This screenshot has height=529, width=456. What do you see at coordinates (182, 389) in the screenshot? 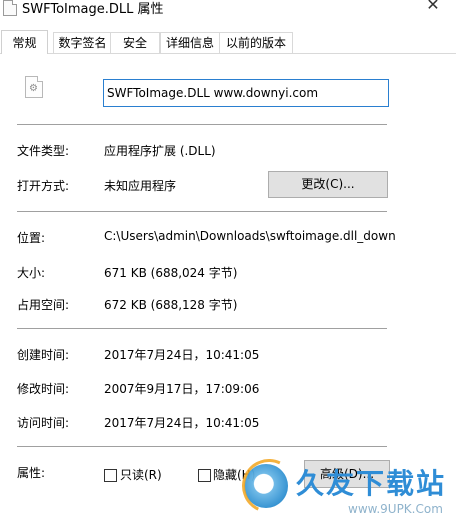
I see `modified-value: 2007年9月17日，17:09:06` at bounding box center [182, 389].